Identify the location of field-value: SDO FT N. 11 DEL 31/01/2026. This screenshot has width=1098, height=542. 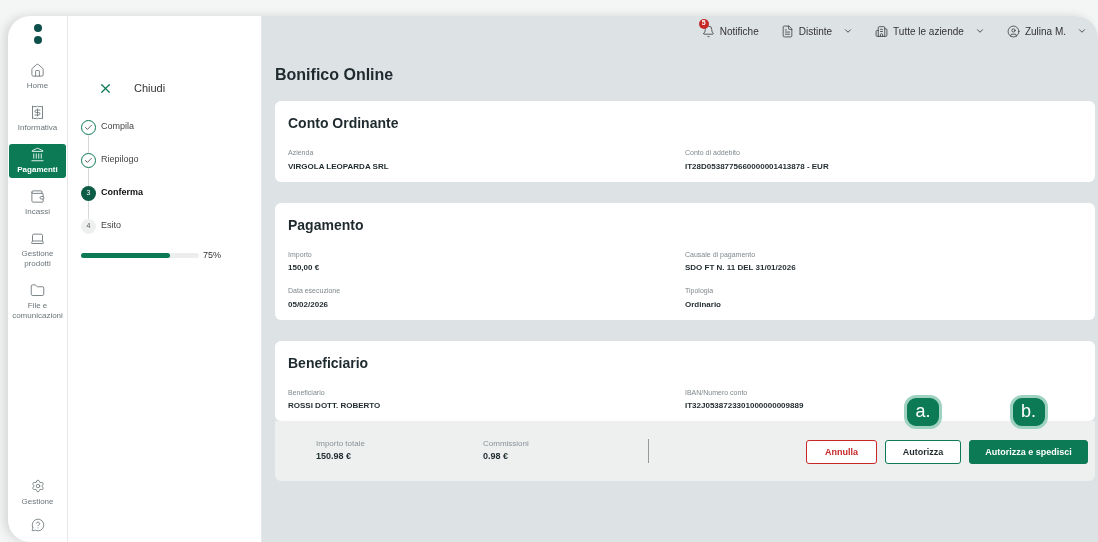
(740, 268).